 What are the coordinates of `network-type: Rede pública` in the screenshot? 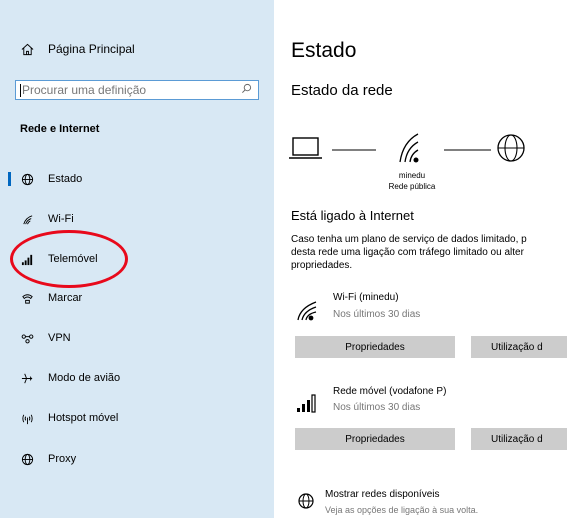 It's located at (412, 186).